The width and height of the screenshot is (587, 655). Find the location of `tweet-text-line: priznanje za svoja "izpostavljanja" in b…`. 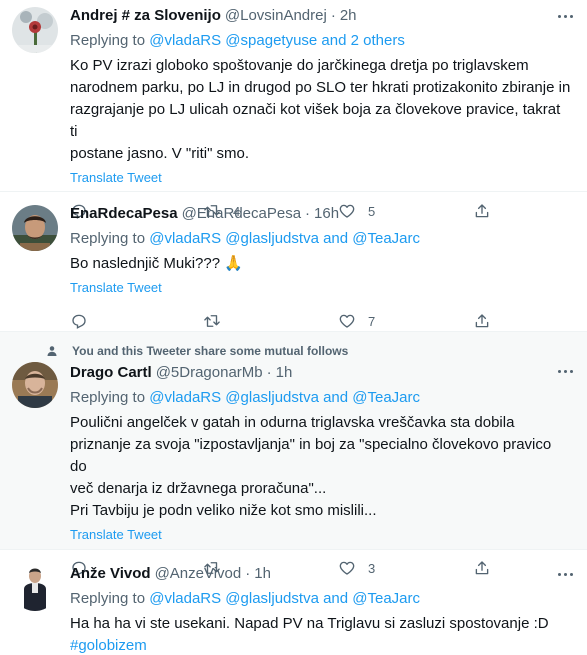

tweet-text-line: priznanje za svoja "izpostavljanja" in b… is located at coordinates (311, 455).